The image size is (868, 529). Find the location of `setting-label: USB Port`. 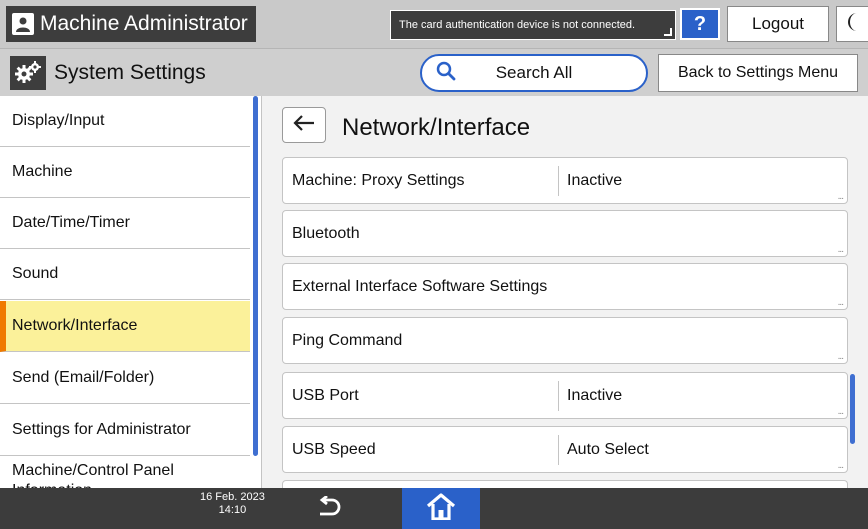

setting-label: USB Port is located at coordinates (325, 395).